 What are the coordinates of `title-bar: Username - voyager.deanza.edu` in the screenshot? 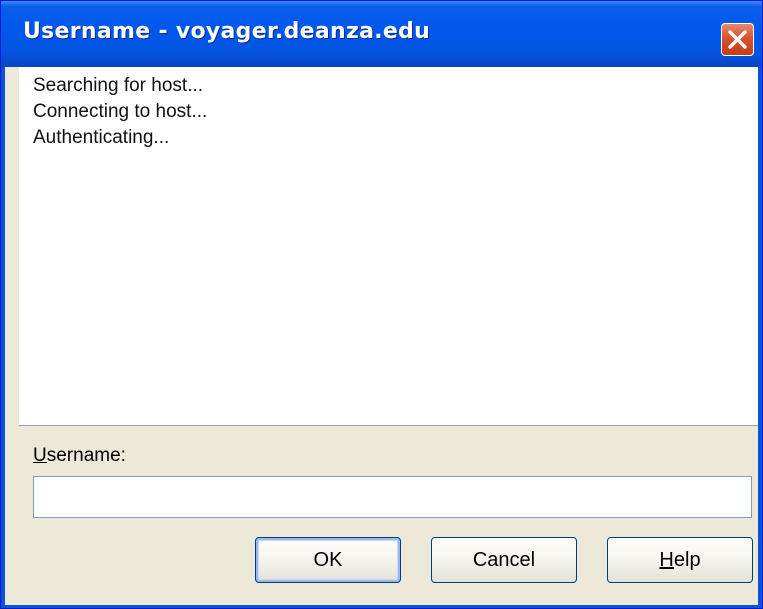 It's located at (381, 34).